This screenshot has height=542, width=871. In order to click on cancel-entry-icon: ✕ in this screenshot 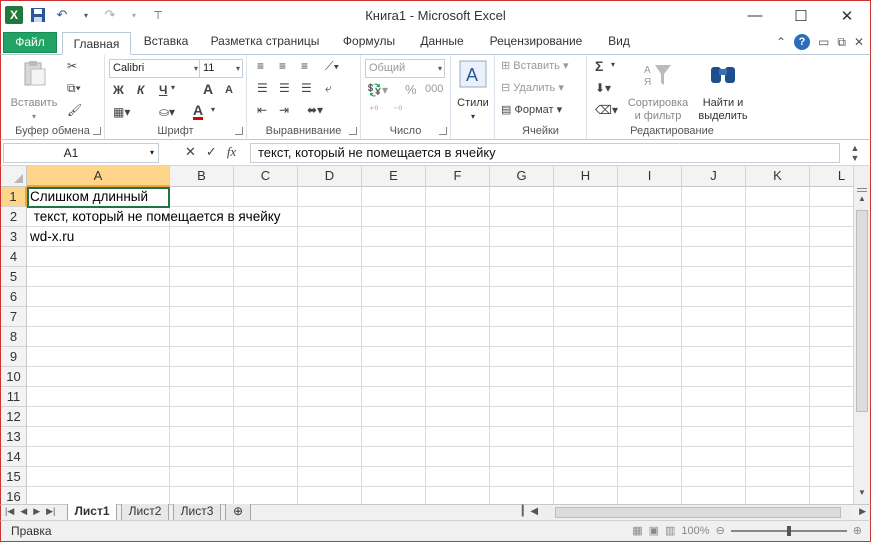, I will do `click(190, 152)`.